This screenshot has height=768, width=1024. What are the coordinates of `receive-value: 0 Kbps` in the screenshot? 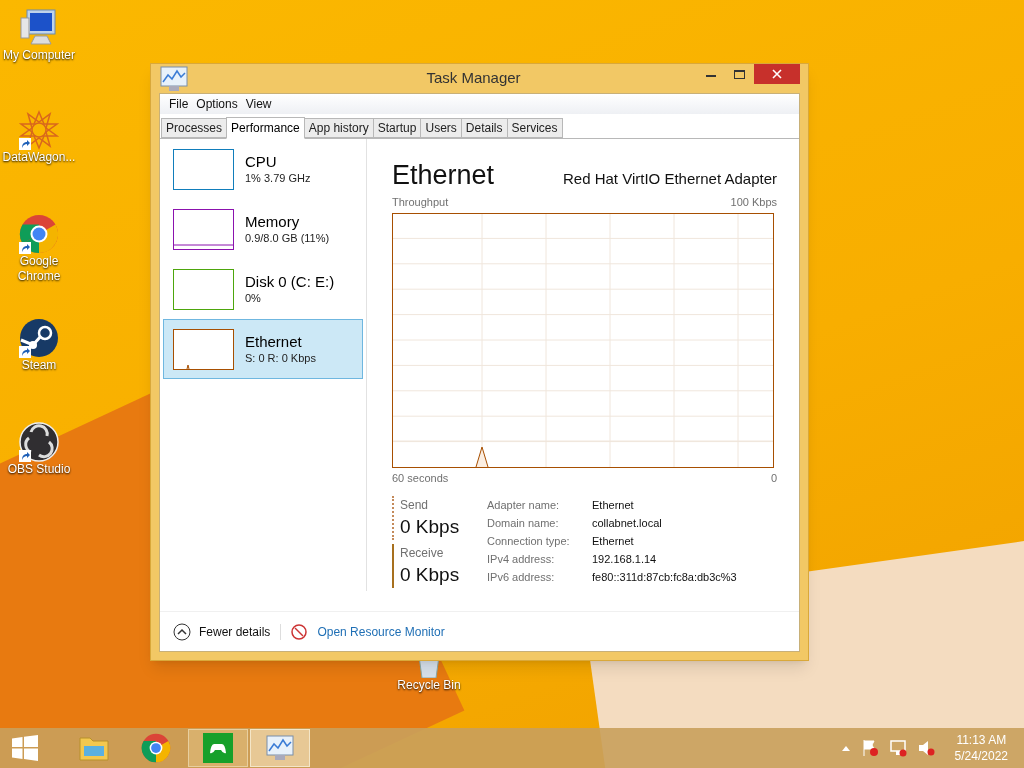 It's located at (430, 575).